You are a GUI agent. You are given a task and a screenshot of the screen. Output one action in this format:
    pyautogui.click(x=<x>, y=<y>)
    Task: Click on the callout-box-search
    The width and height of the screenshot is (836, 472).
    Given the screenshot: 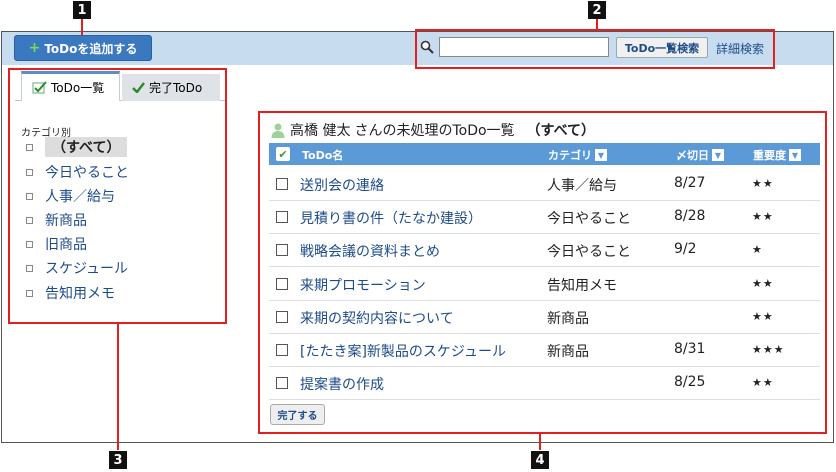 What is the action you would take?
    pyautogui.click(x=595, y=49)
    